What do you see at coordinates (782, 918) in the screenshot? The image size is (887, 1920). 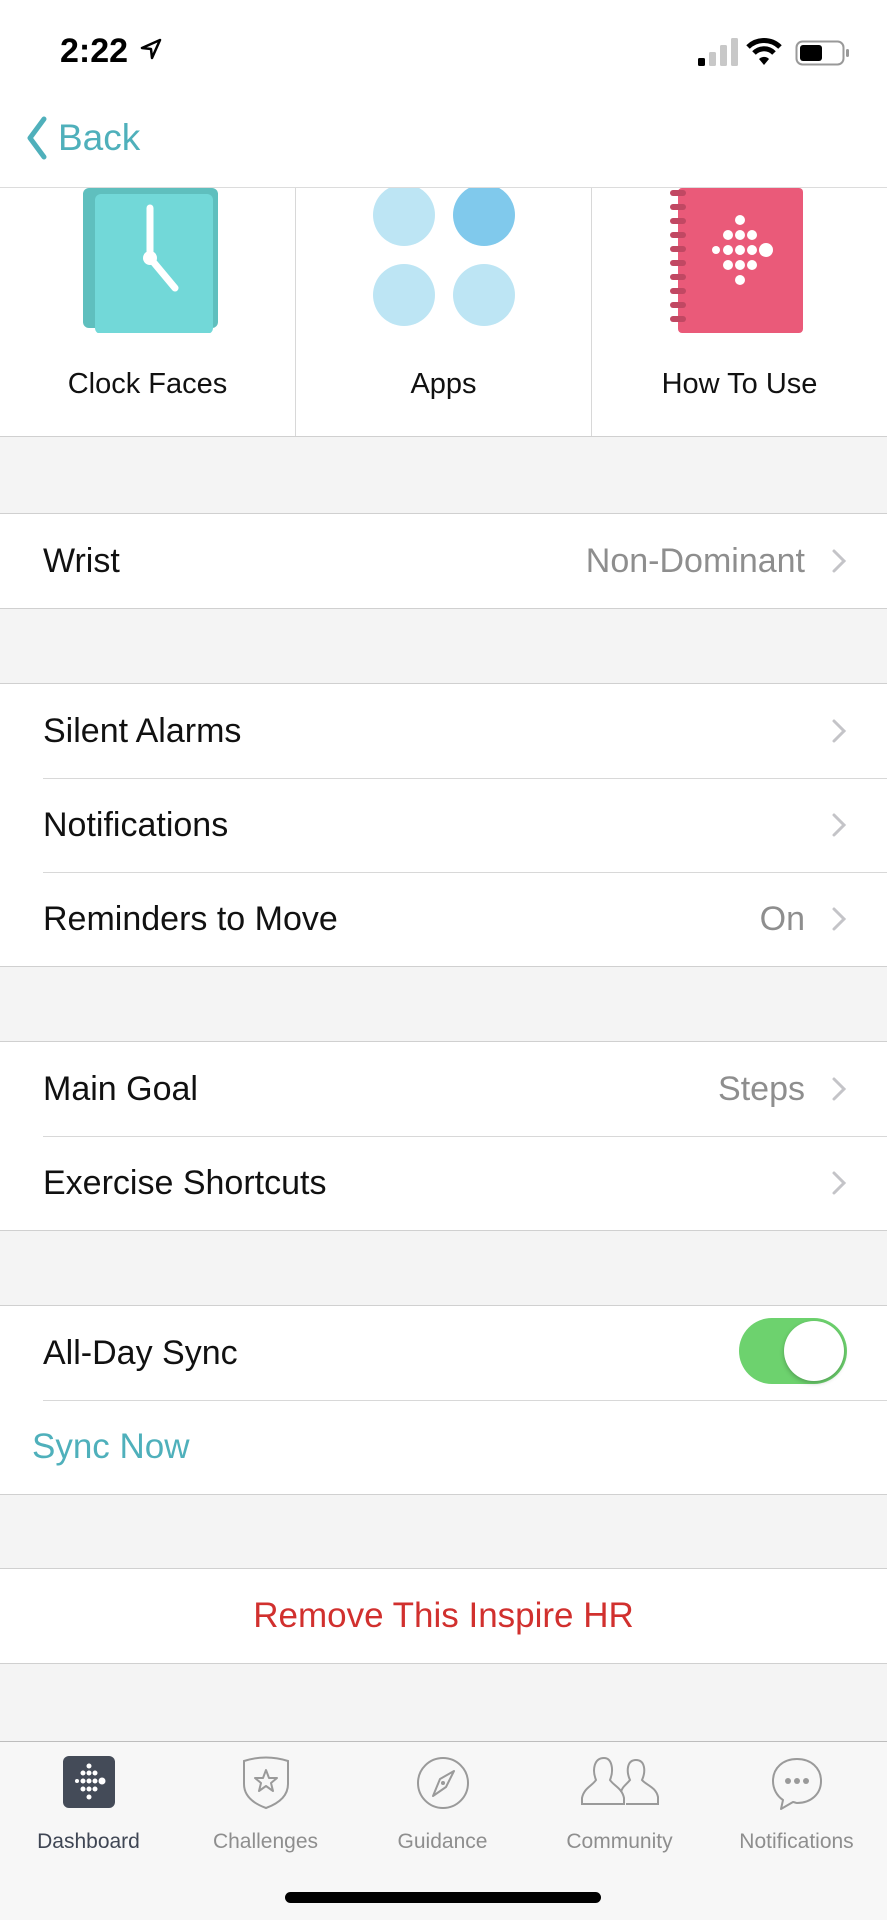 I see `reminders-to-move-value: On` at bounding box center [782, 918].